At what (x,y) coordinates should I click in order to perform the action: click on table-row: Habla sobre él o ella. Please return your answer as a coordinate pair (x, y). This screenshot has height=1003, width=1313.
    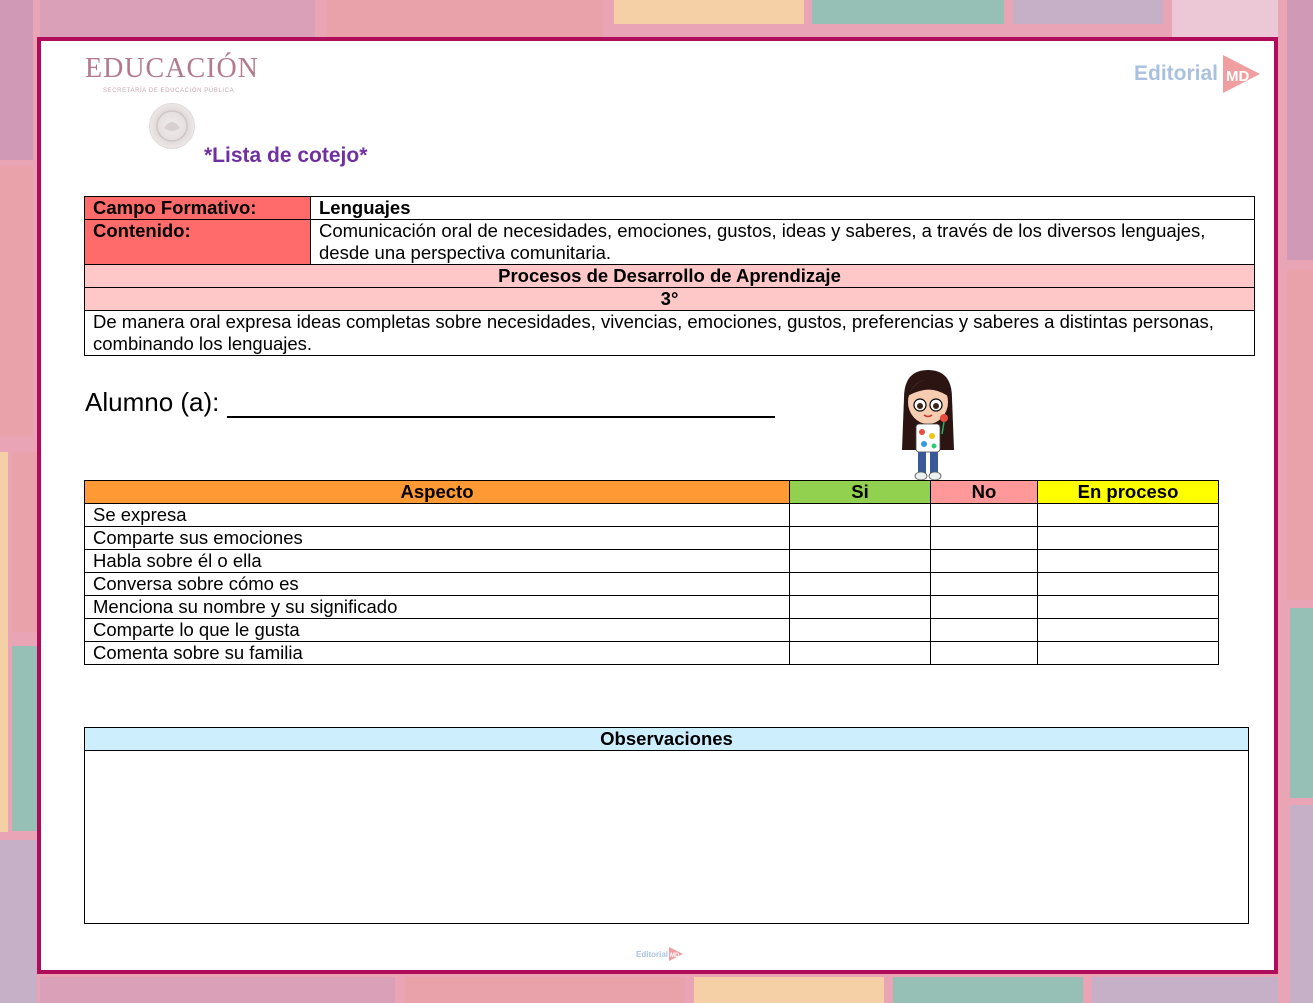
    Looking at the image, I should click on (651, 561).